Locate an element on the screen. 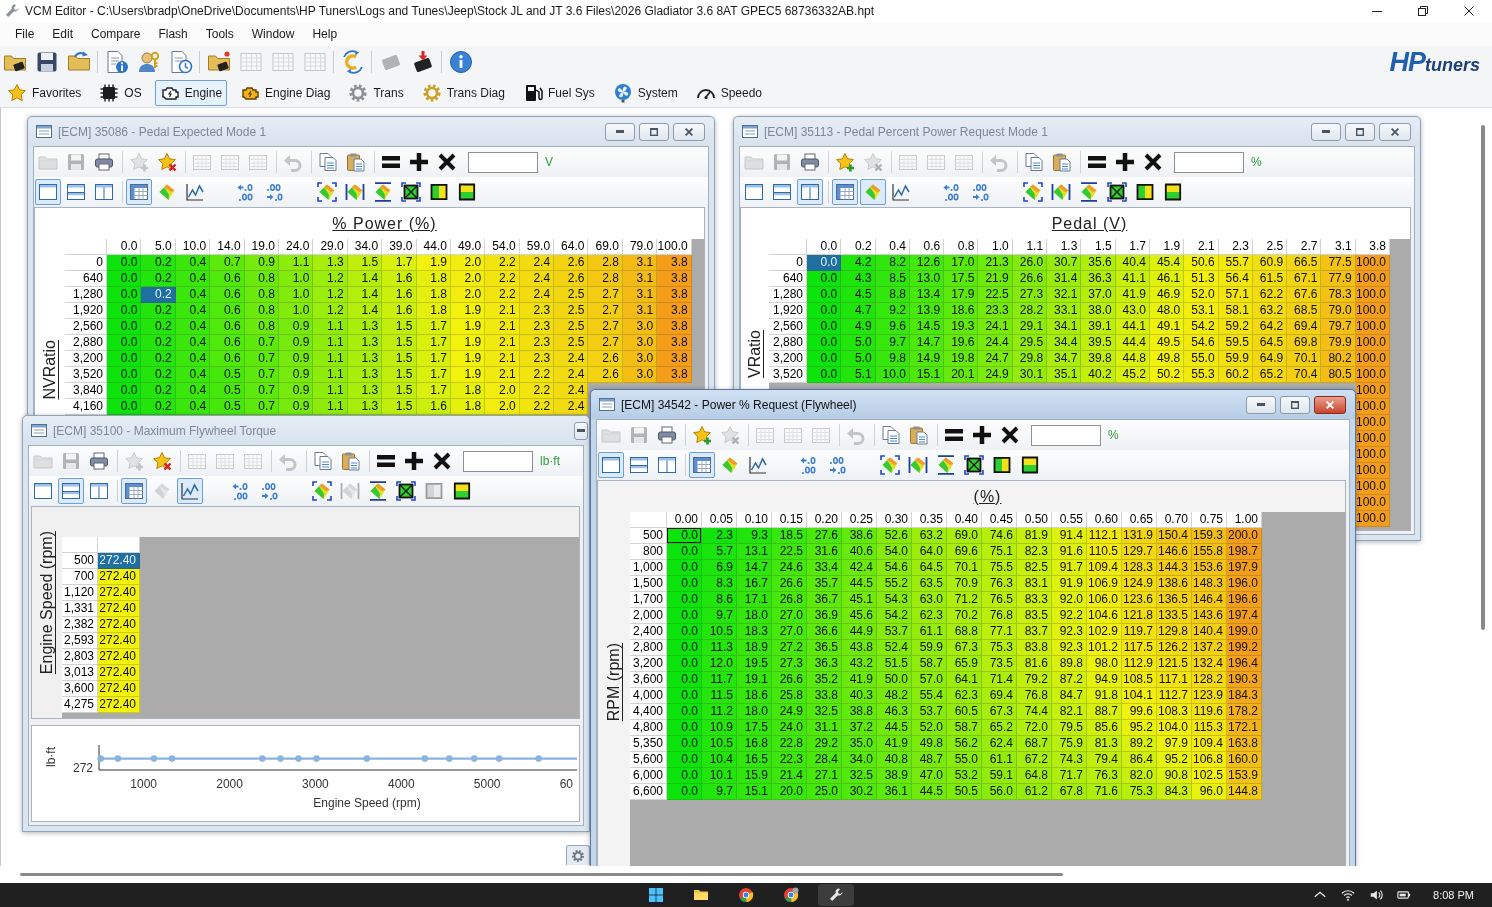  table-cell: 54.6 is located at coordinates (894, 568).